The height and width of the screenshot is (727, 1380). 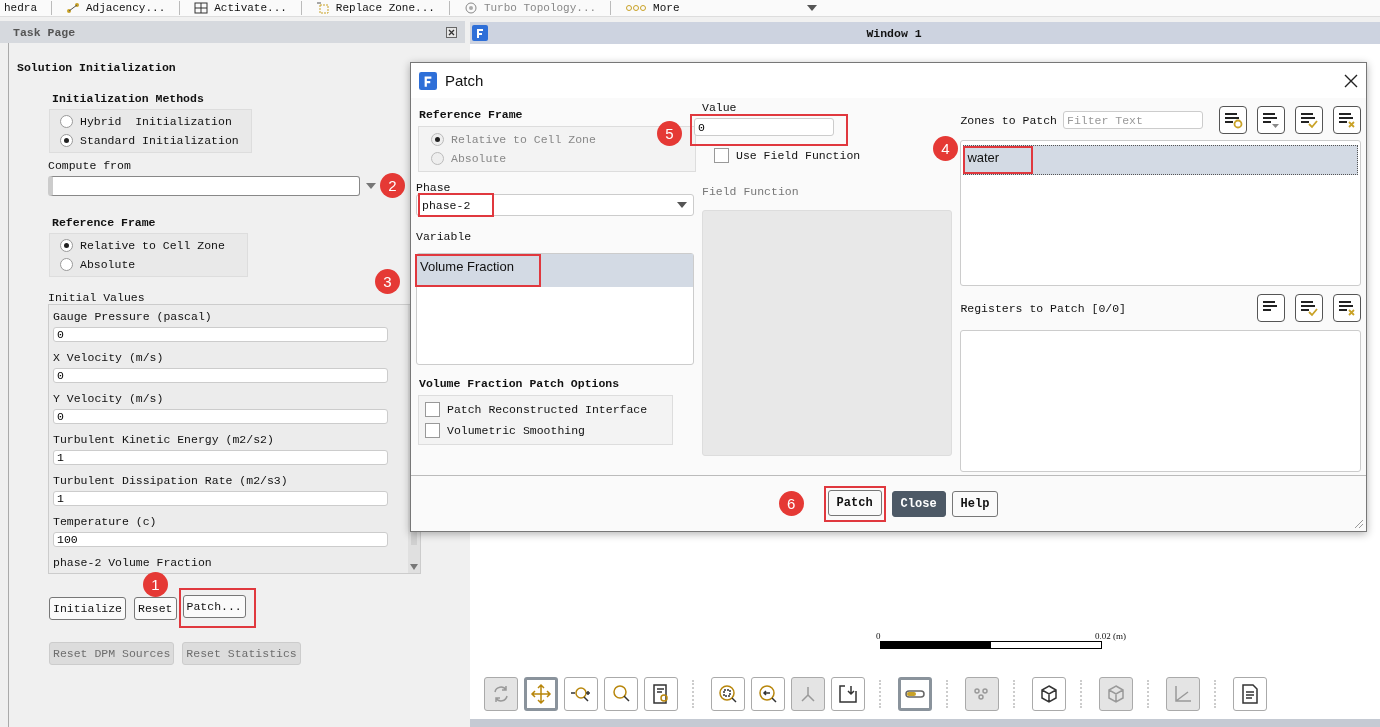 I want to click on graph-icon, so click(x=73, y=8).